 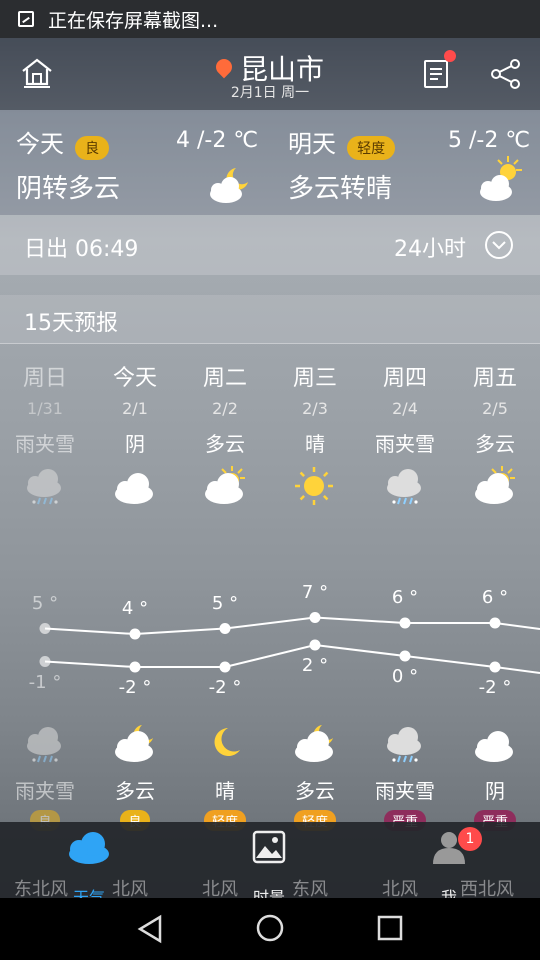 I want to click on tomorrow-aqi-badge: 轻度, so click(x=371, y=147).